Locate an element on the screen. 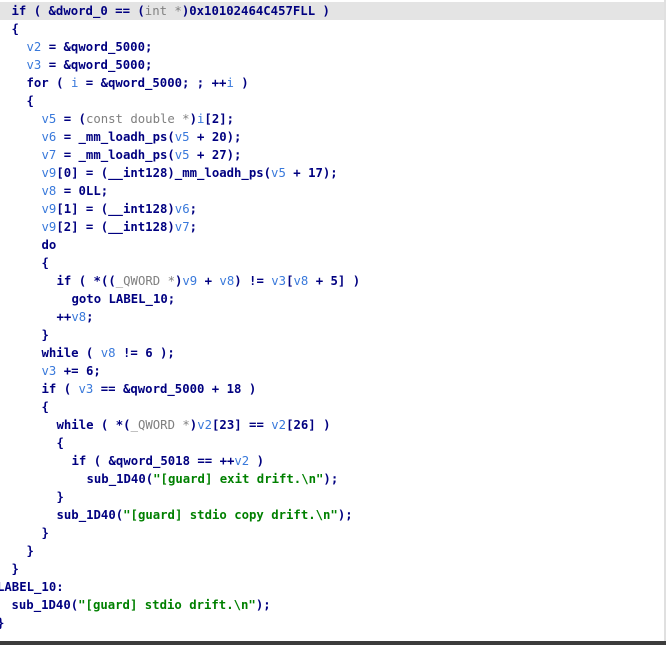 The image size is (666, 645). code-line: do is located at coordinates (333, 245).